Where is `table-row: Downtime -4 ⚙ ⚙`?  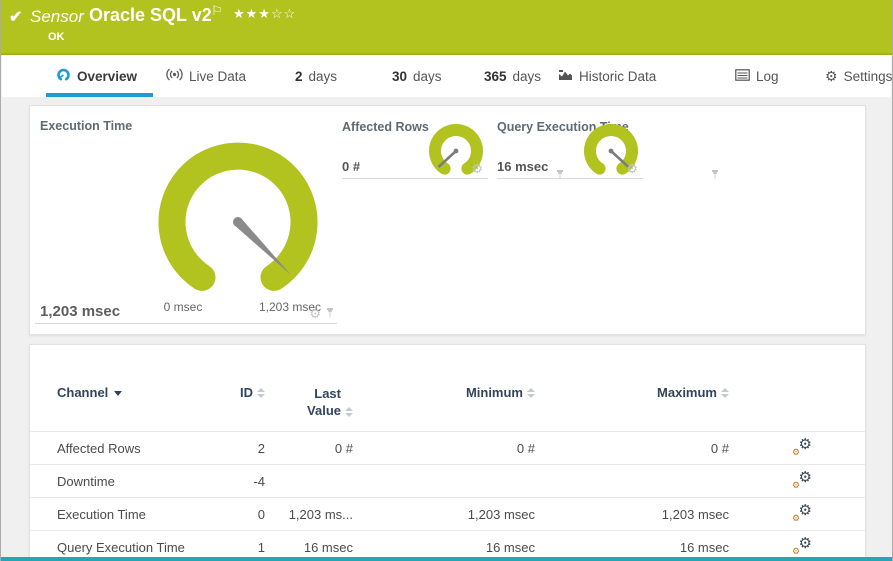 table-row: Downtime -4 ⚙ ⚙ is located at coordinates (447, 480).